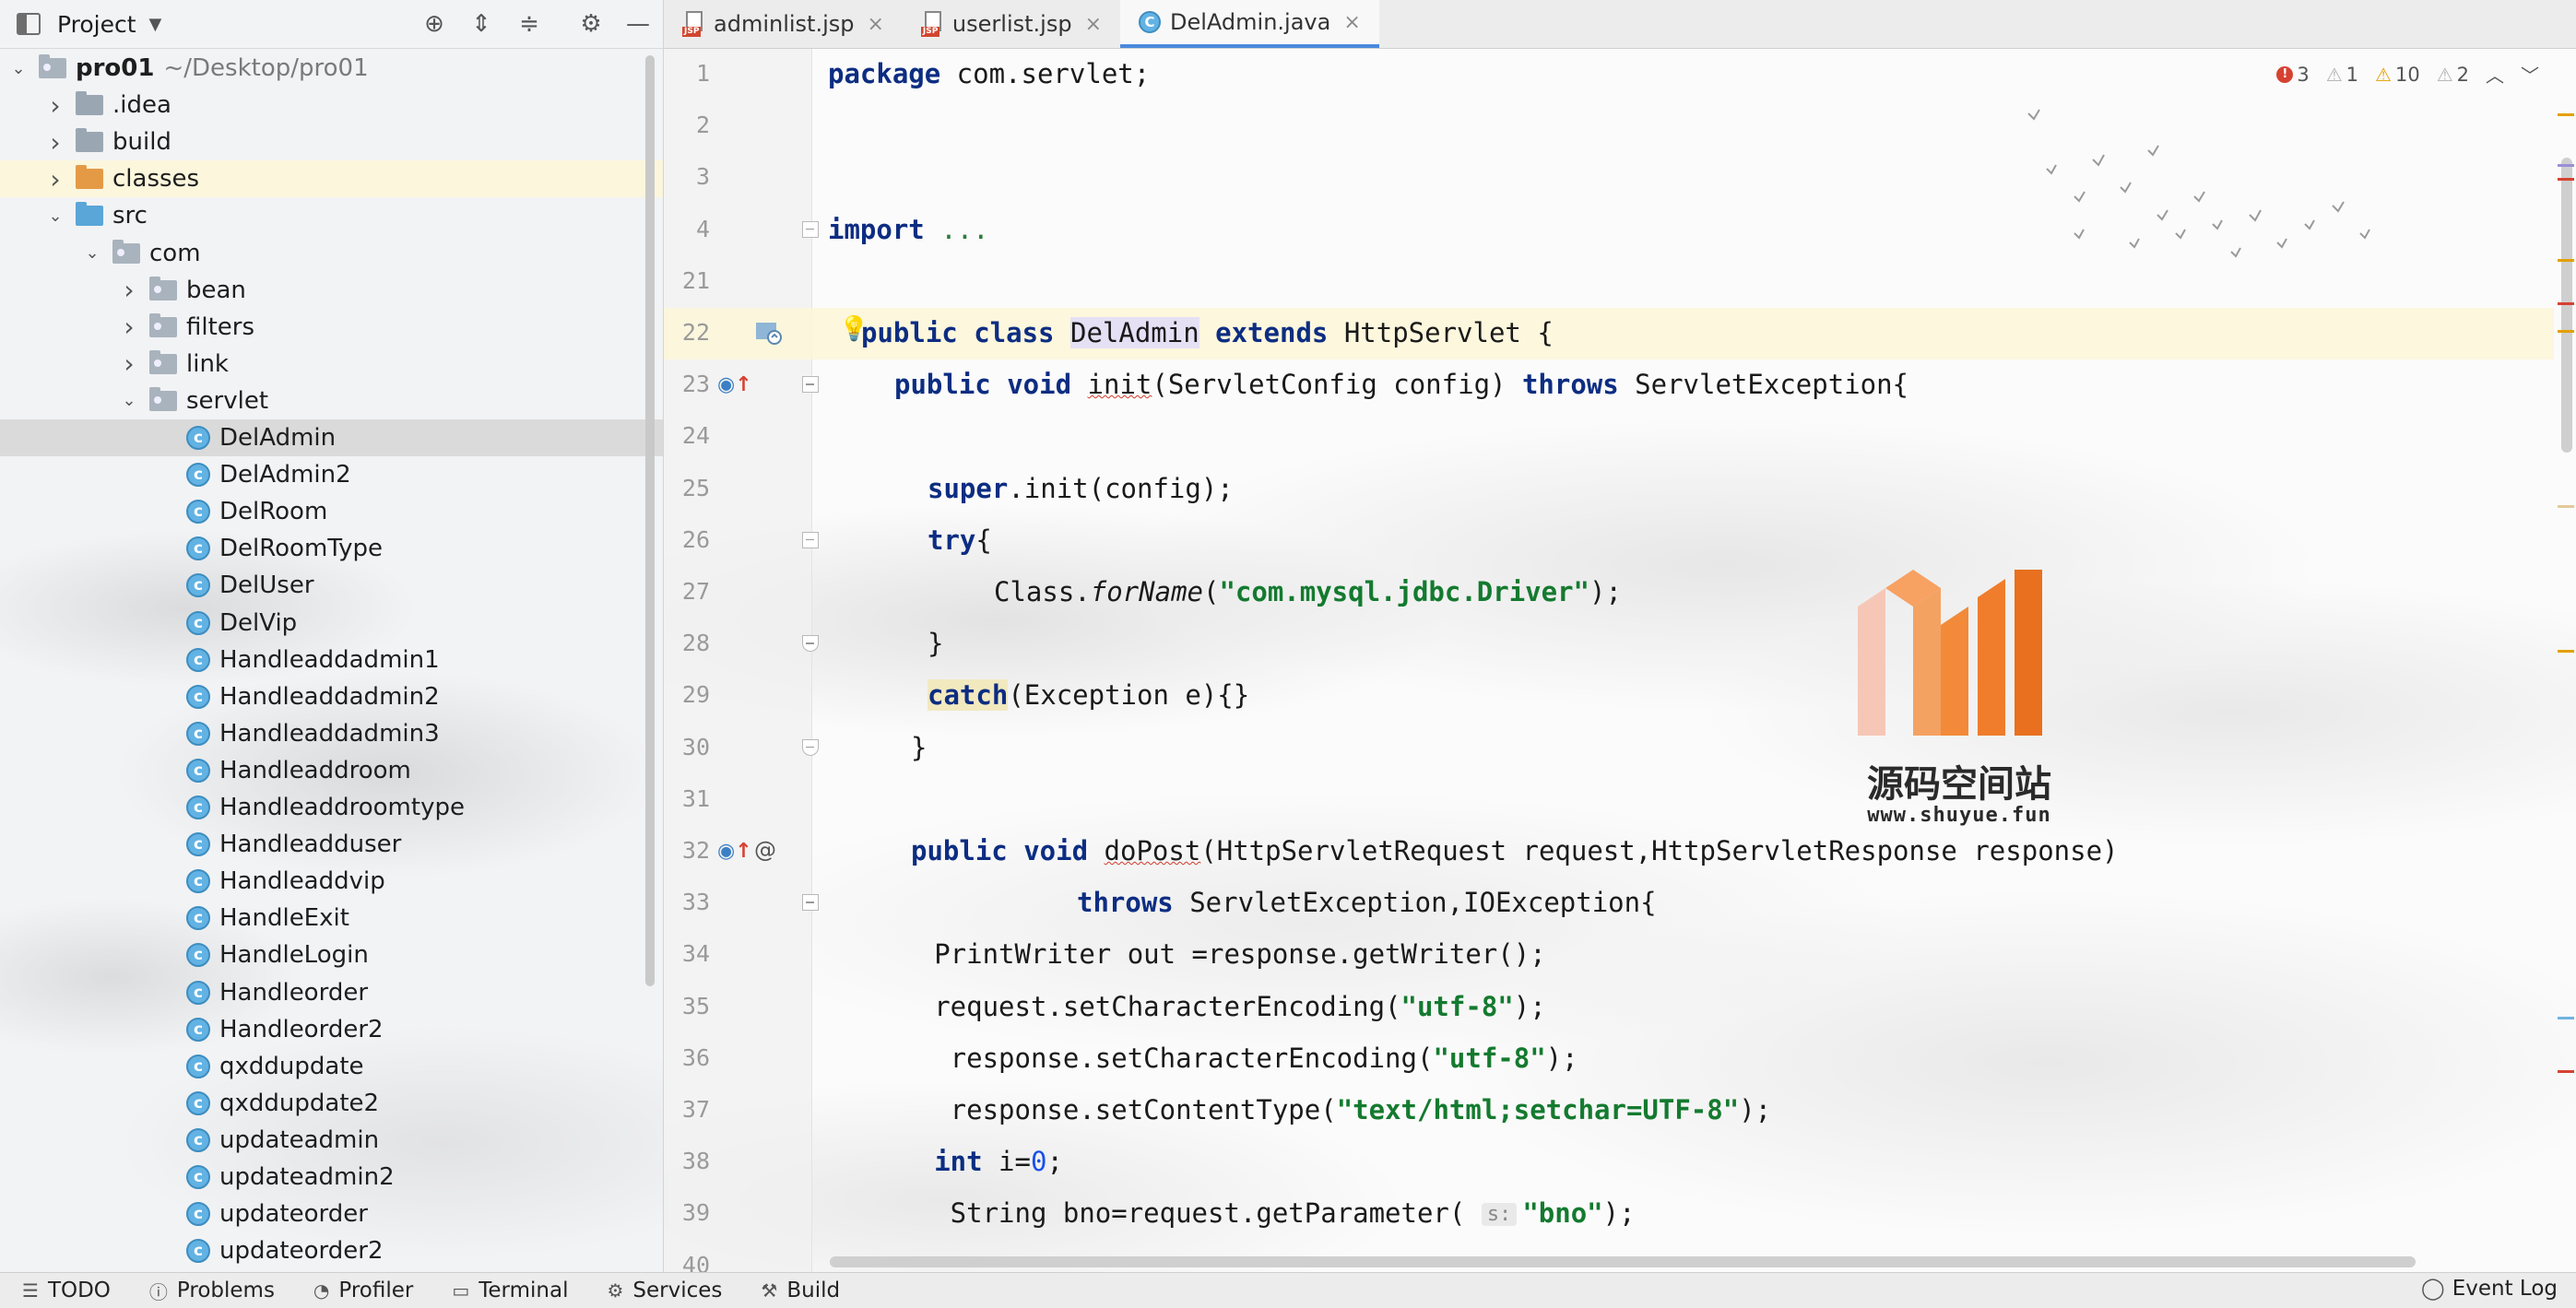 The width and height of the screenshot is (2576, 1308). What do you see at coordinates (1609, 437) in the screenshot?
I see `code-line: 24` at bounding box center [1609, 437].